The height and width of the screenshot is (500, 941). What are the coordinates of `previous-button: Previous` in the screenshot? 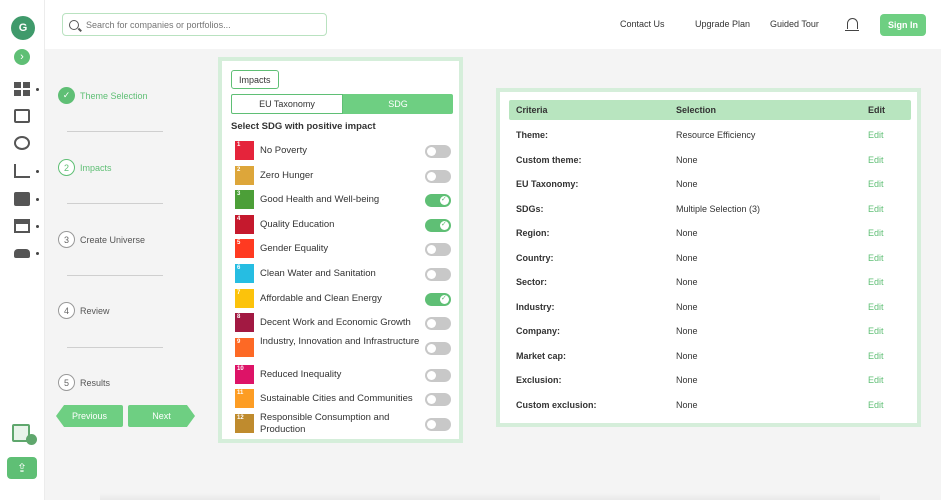 It's located at (89, 416).